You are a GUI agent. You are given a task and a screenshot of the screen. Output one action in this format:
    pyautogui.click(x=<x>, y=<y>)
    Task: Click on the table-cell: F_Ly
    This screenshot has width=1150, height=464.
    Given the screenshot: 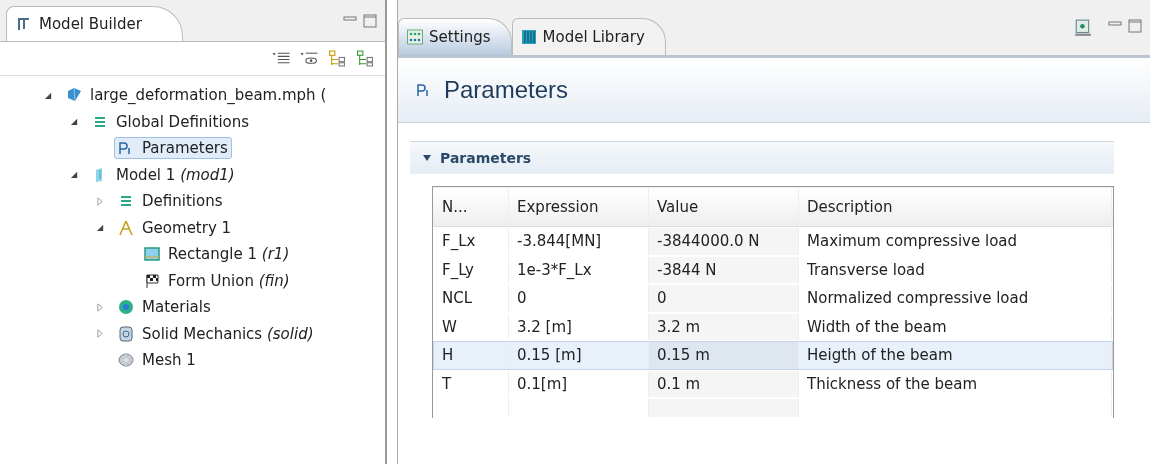 What is the action you would take?
    pyautogui.click(x=471, y=269)
    